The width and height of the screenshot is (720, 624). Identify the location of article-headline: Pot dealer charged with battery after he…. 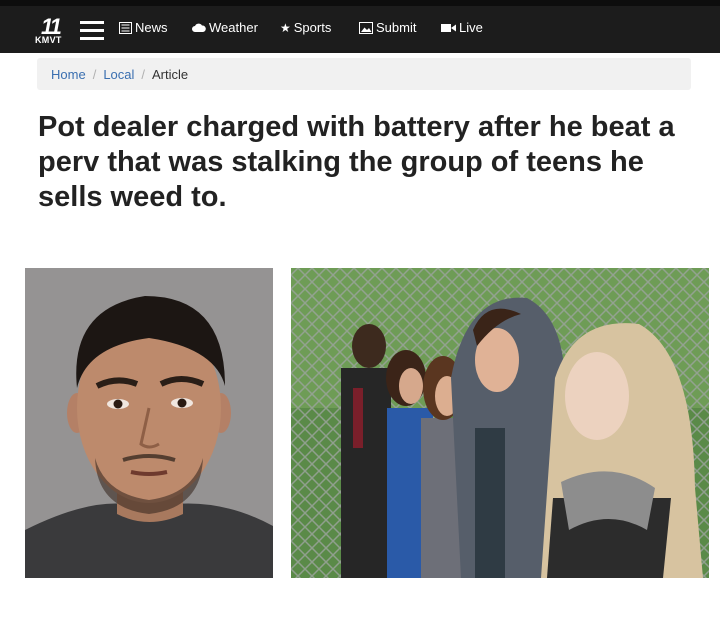
(356, 162).